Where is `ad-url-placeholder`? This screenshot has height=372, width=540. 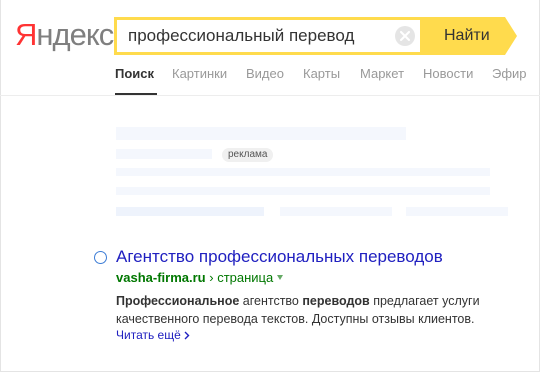
ad-url-placeholder is located at coordinates (164, 154).